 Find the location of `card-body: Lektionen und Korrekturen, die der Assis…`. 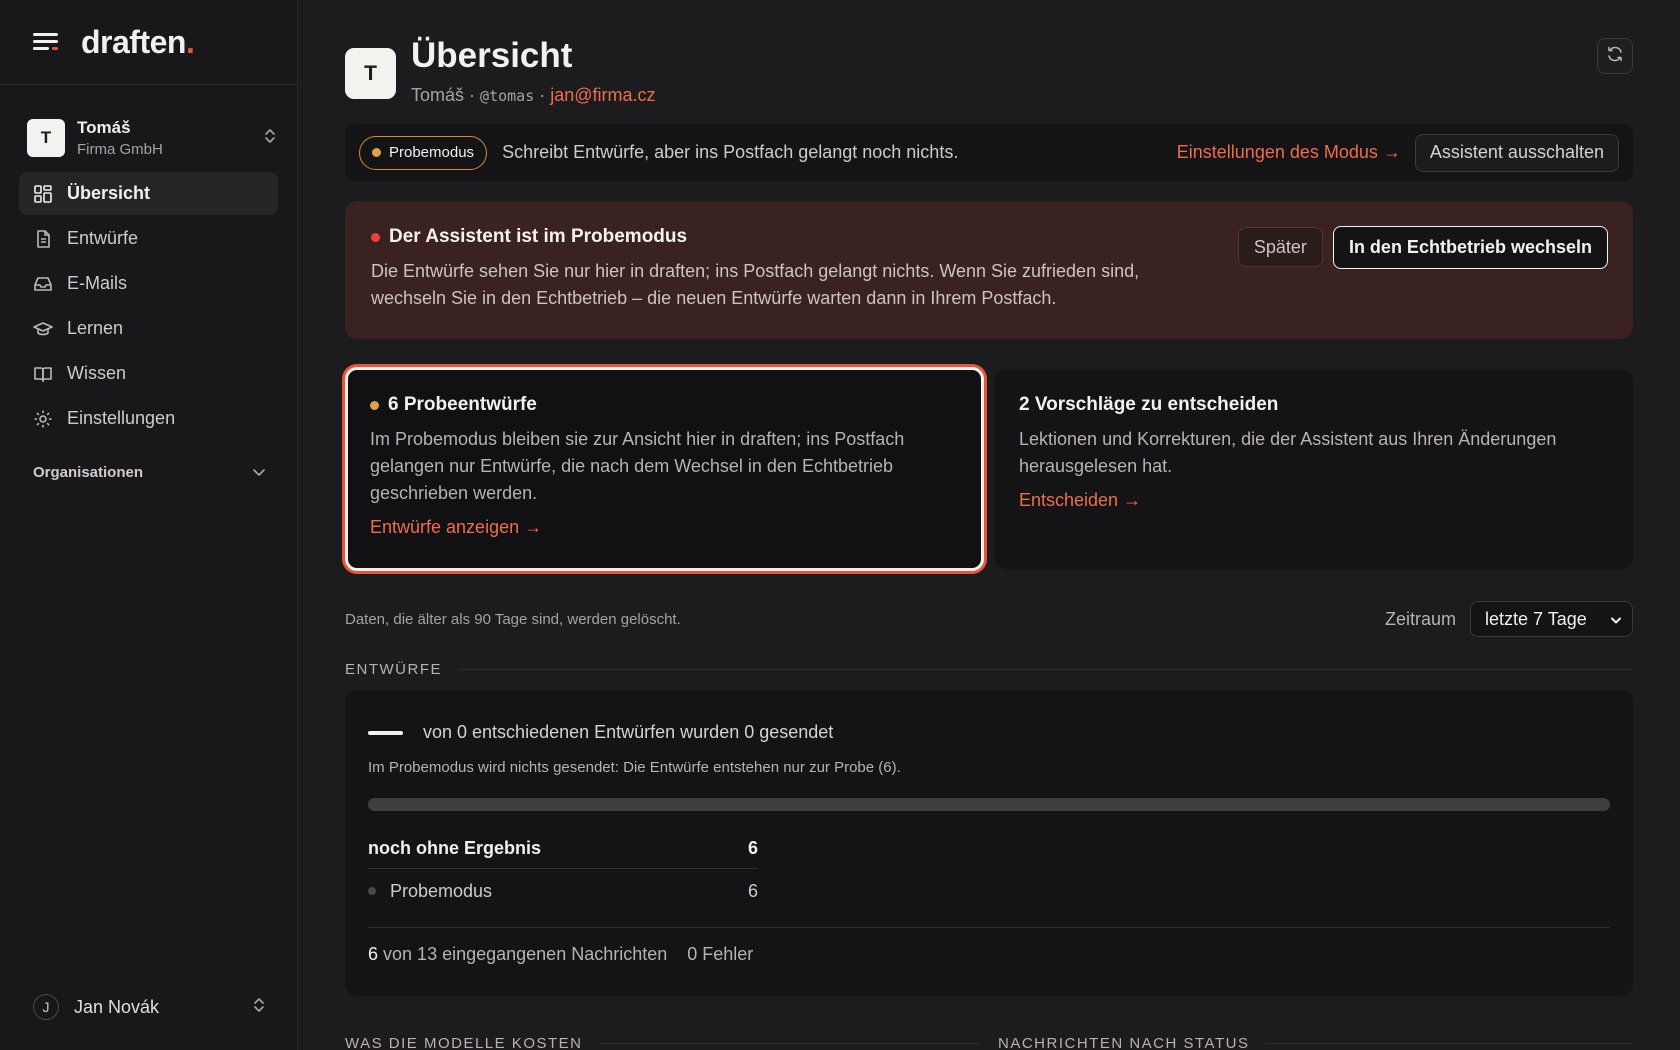

card-body: Lektionen und Korrekturen, die der Assis… is located at coordinates (1288, 452).